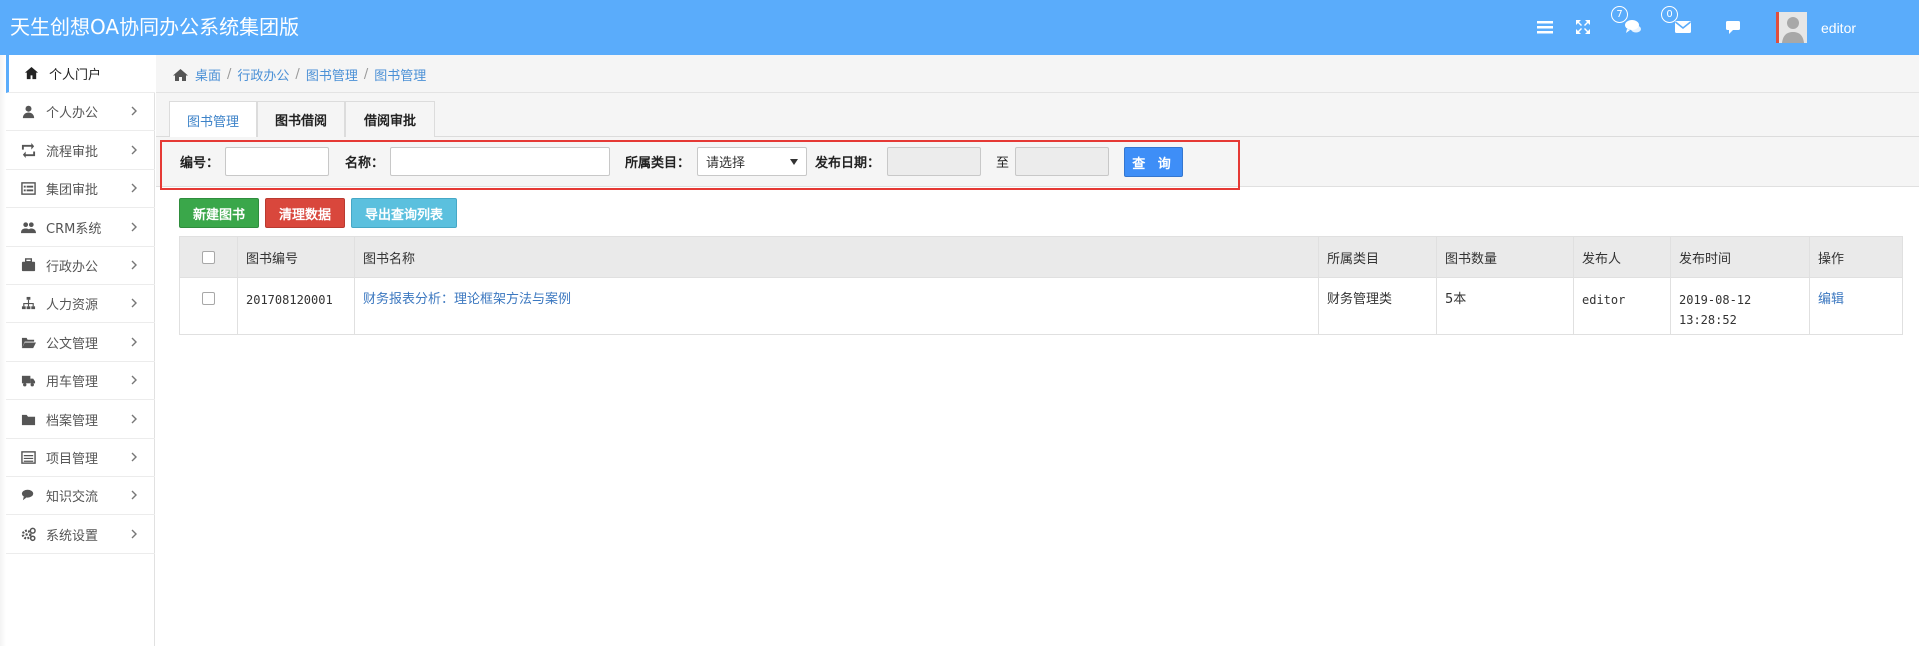 Image resolution: width=1919 pixels, height=646 pixels. I want to click on sidebar-item-3: 流程审批, so click(80, 151).